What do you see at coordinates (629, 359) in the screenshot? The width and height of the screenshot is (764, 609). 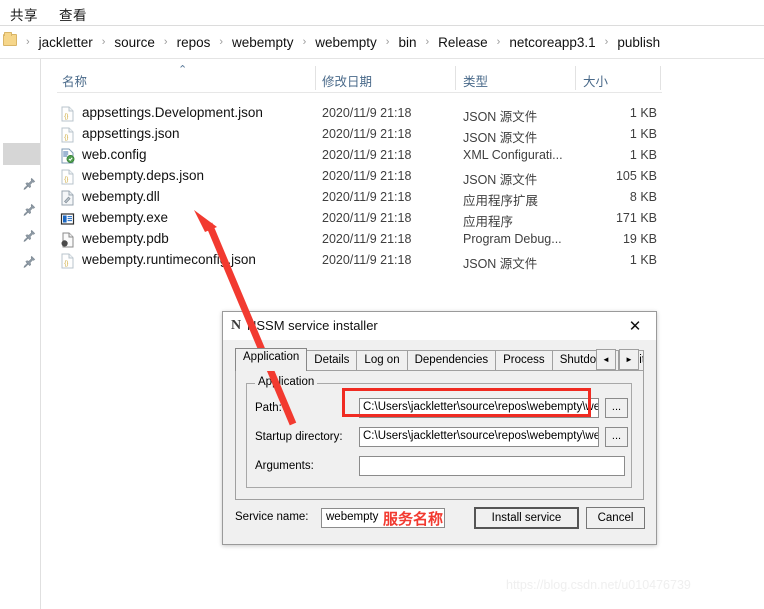 I see `tab-scroll-right-icon: ►` at bounding box center [629, 359].